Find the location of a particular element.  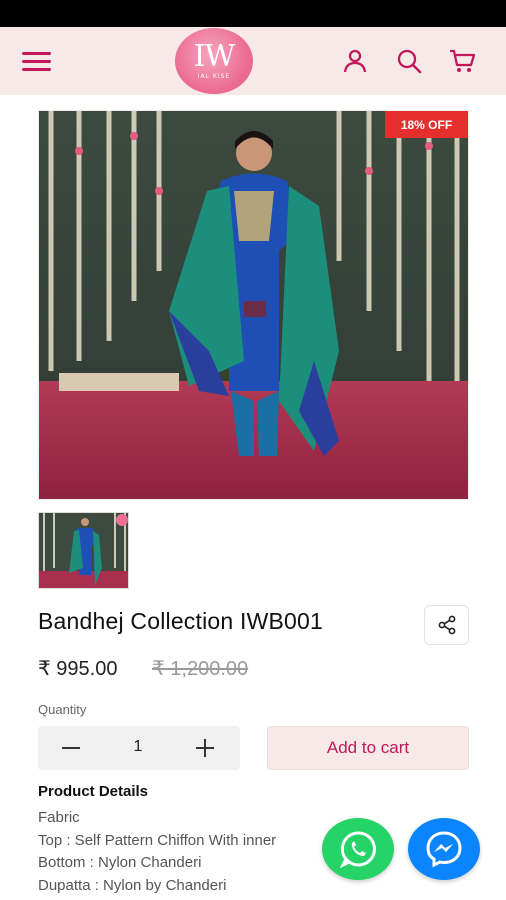

quantity-stepper: 1 is located at coordinates (139, 748).